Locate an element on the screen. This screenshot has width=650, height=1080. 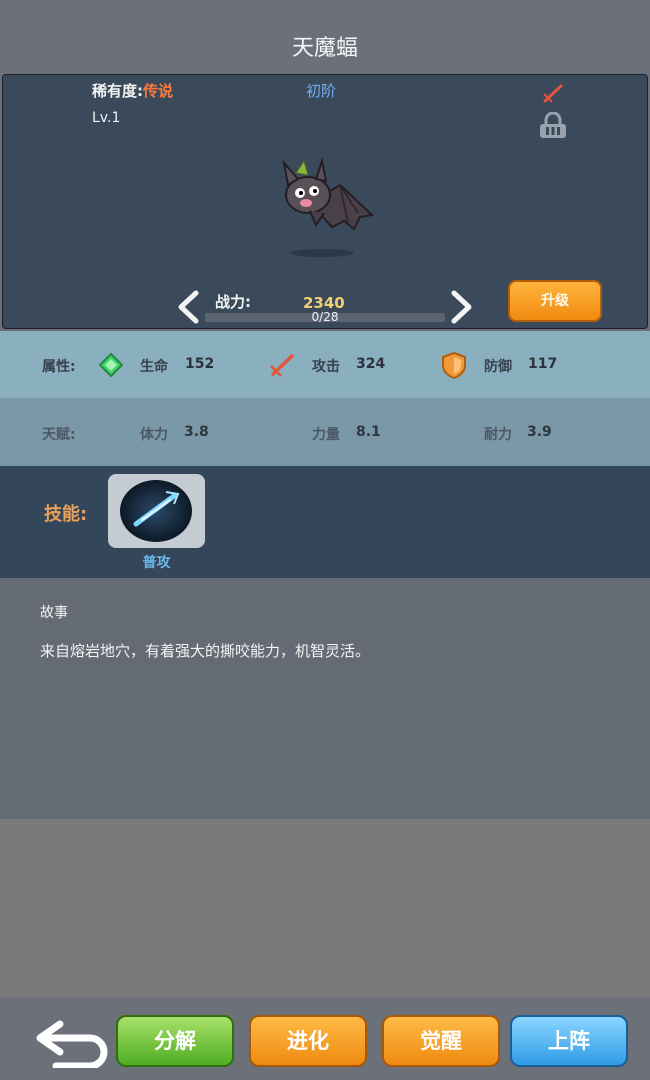
skill-slot-normal-attack is located at coordinates (156, 511).